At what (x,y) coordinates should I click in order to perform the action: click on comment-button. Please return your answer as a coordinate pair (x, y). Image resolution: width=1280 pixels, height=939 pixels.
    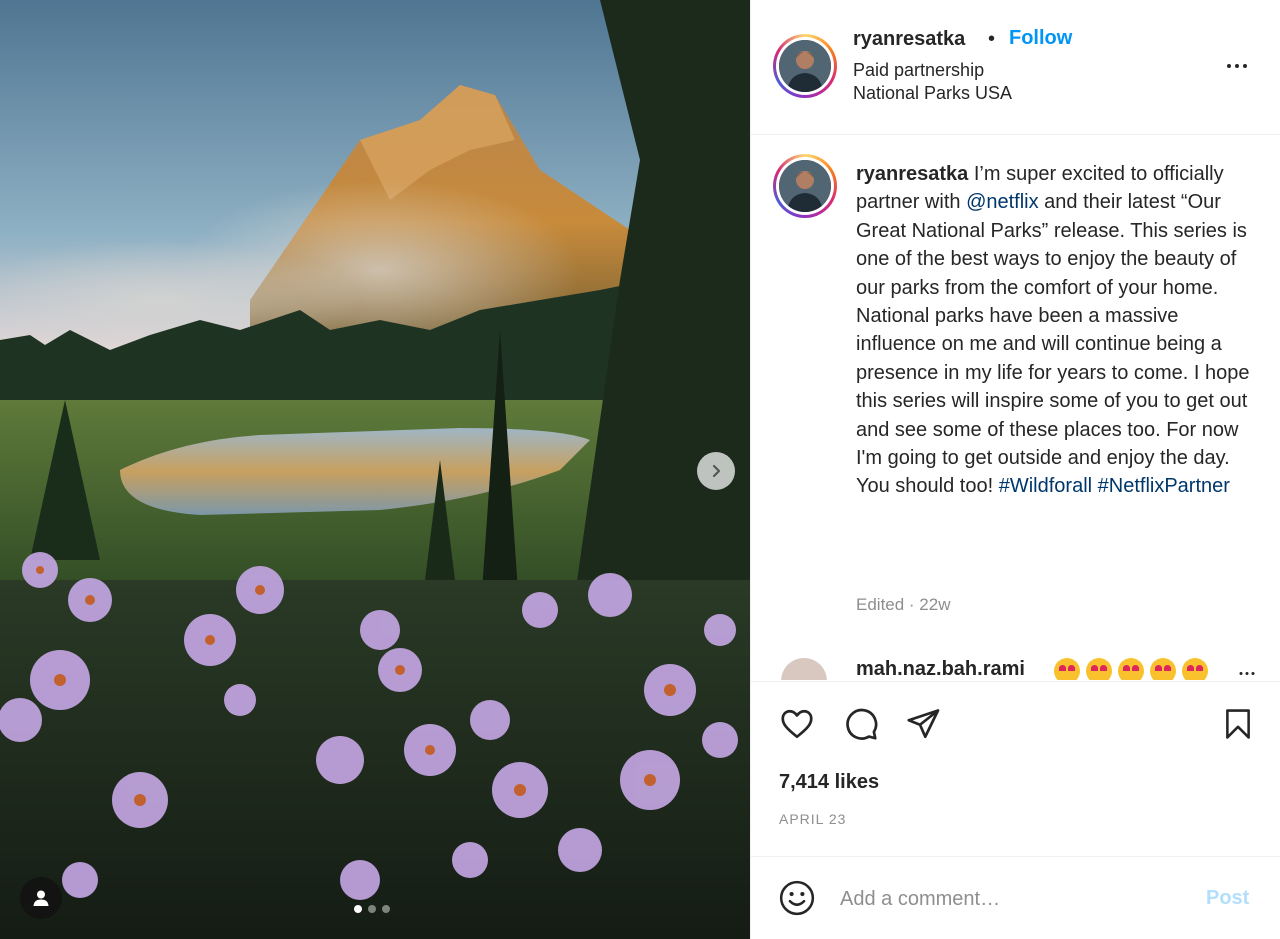
    Looking at the image, I should click on (861, 724).